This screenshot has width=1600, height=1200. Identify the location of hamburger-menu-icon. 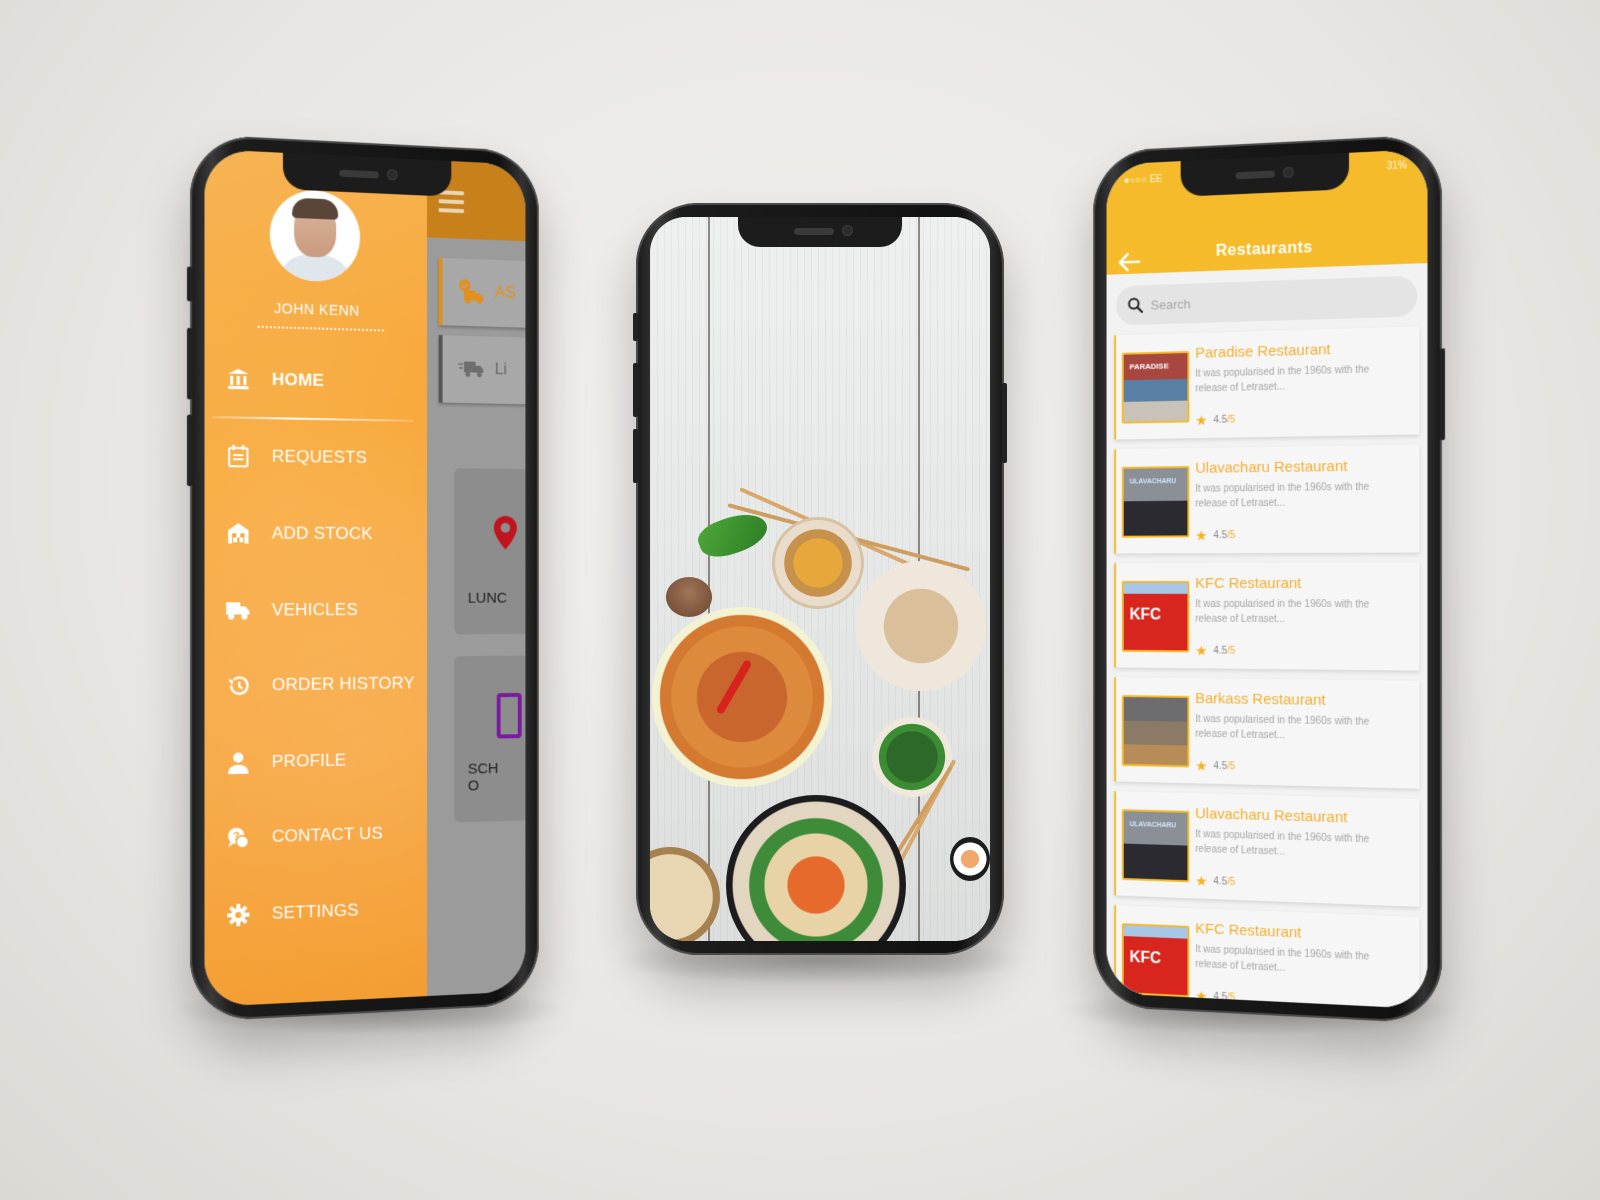
(451, 202).